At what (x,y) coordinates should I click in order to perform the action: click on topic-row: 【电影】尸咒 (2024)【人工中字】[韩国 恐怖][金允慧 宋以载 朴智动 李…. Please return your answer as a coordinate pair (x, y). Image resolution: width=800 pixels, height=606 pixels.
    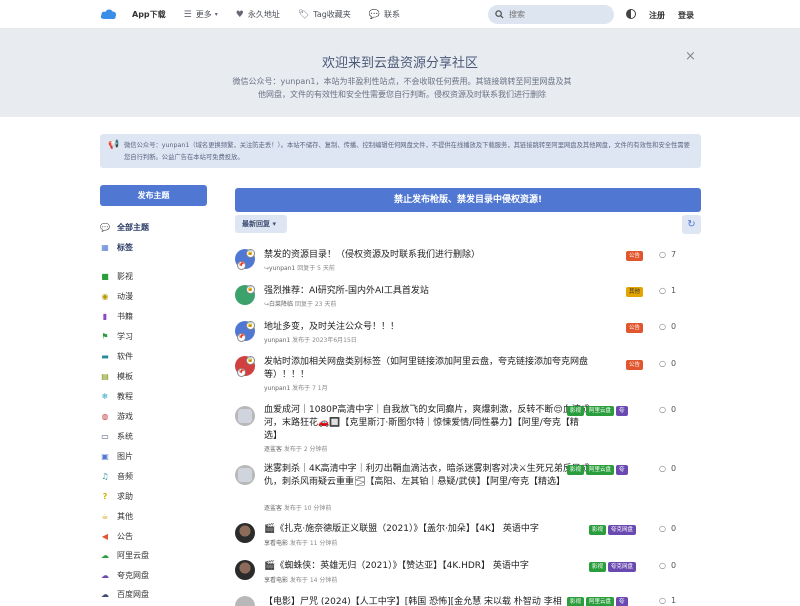
    Looking at the image, I should click on (468, 601).